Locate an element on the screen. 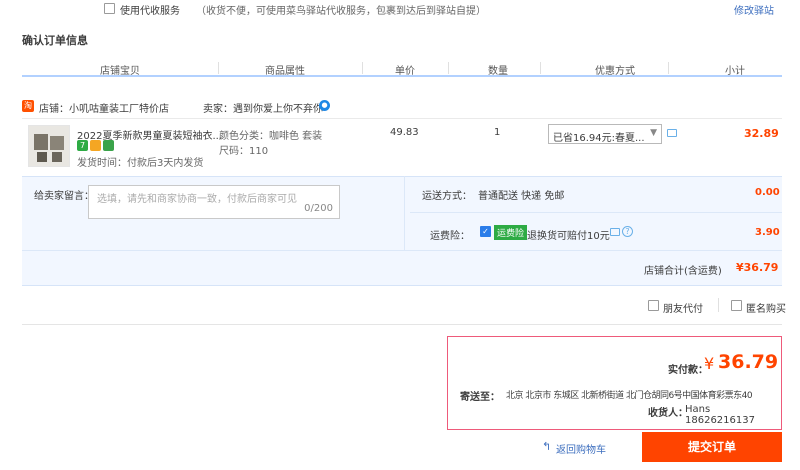 The width and height of the screenshot is (800, 470). seven-day-return-icon: 7 is located at coordinates (82, 145).